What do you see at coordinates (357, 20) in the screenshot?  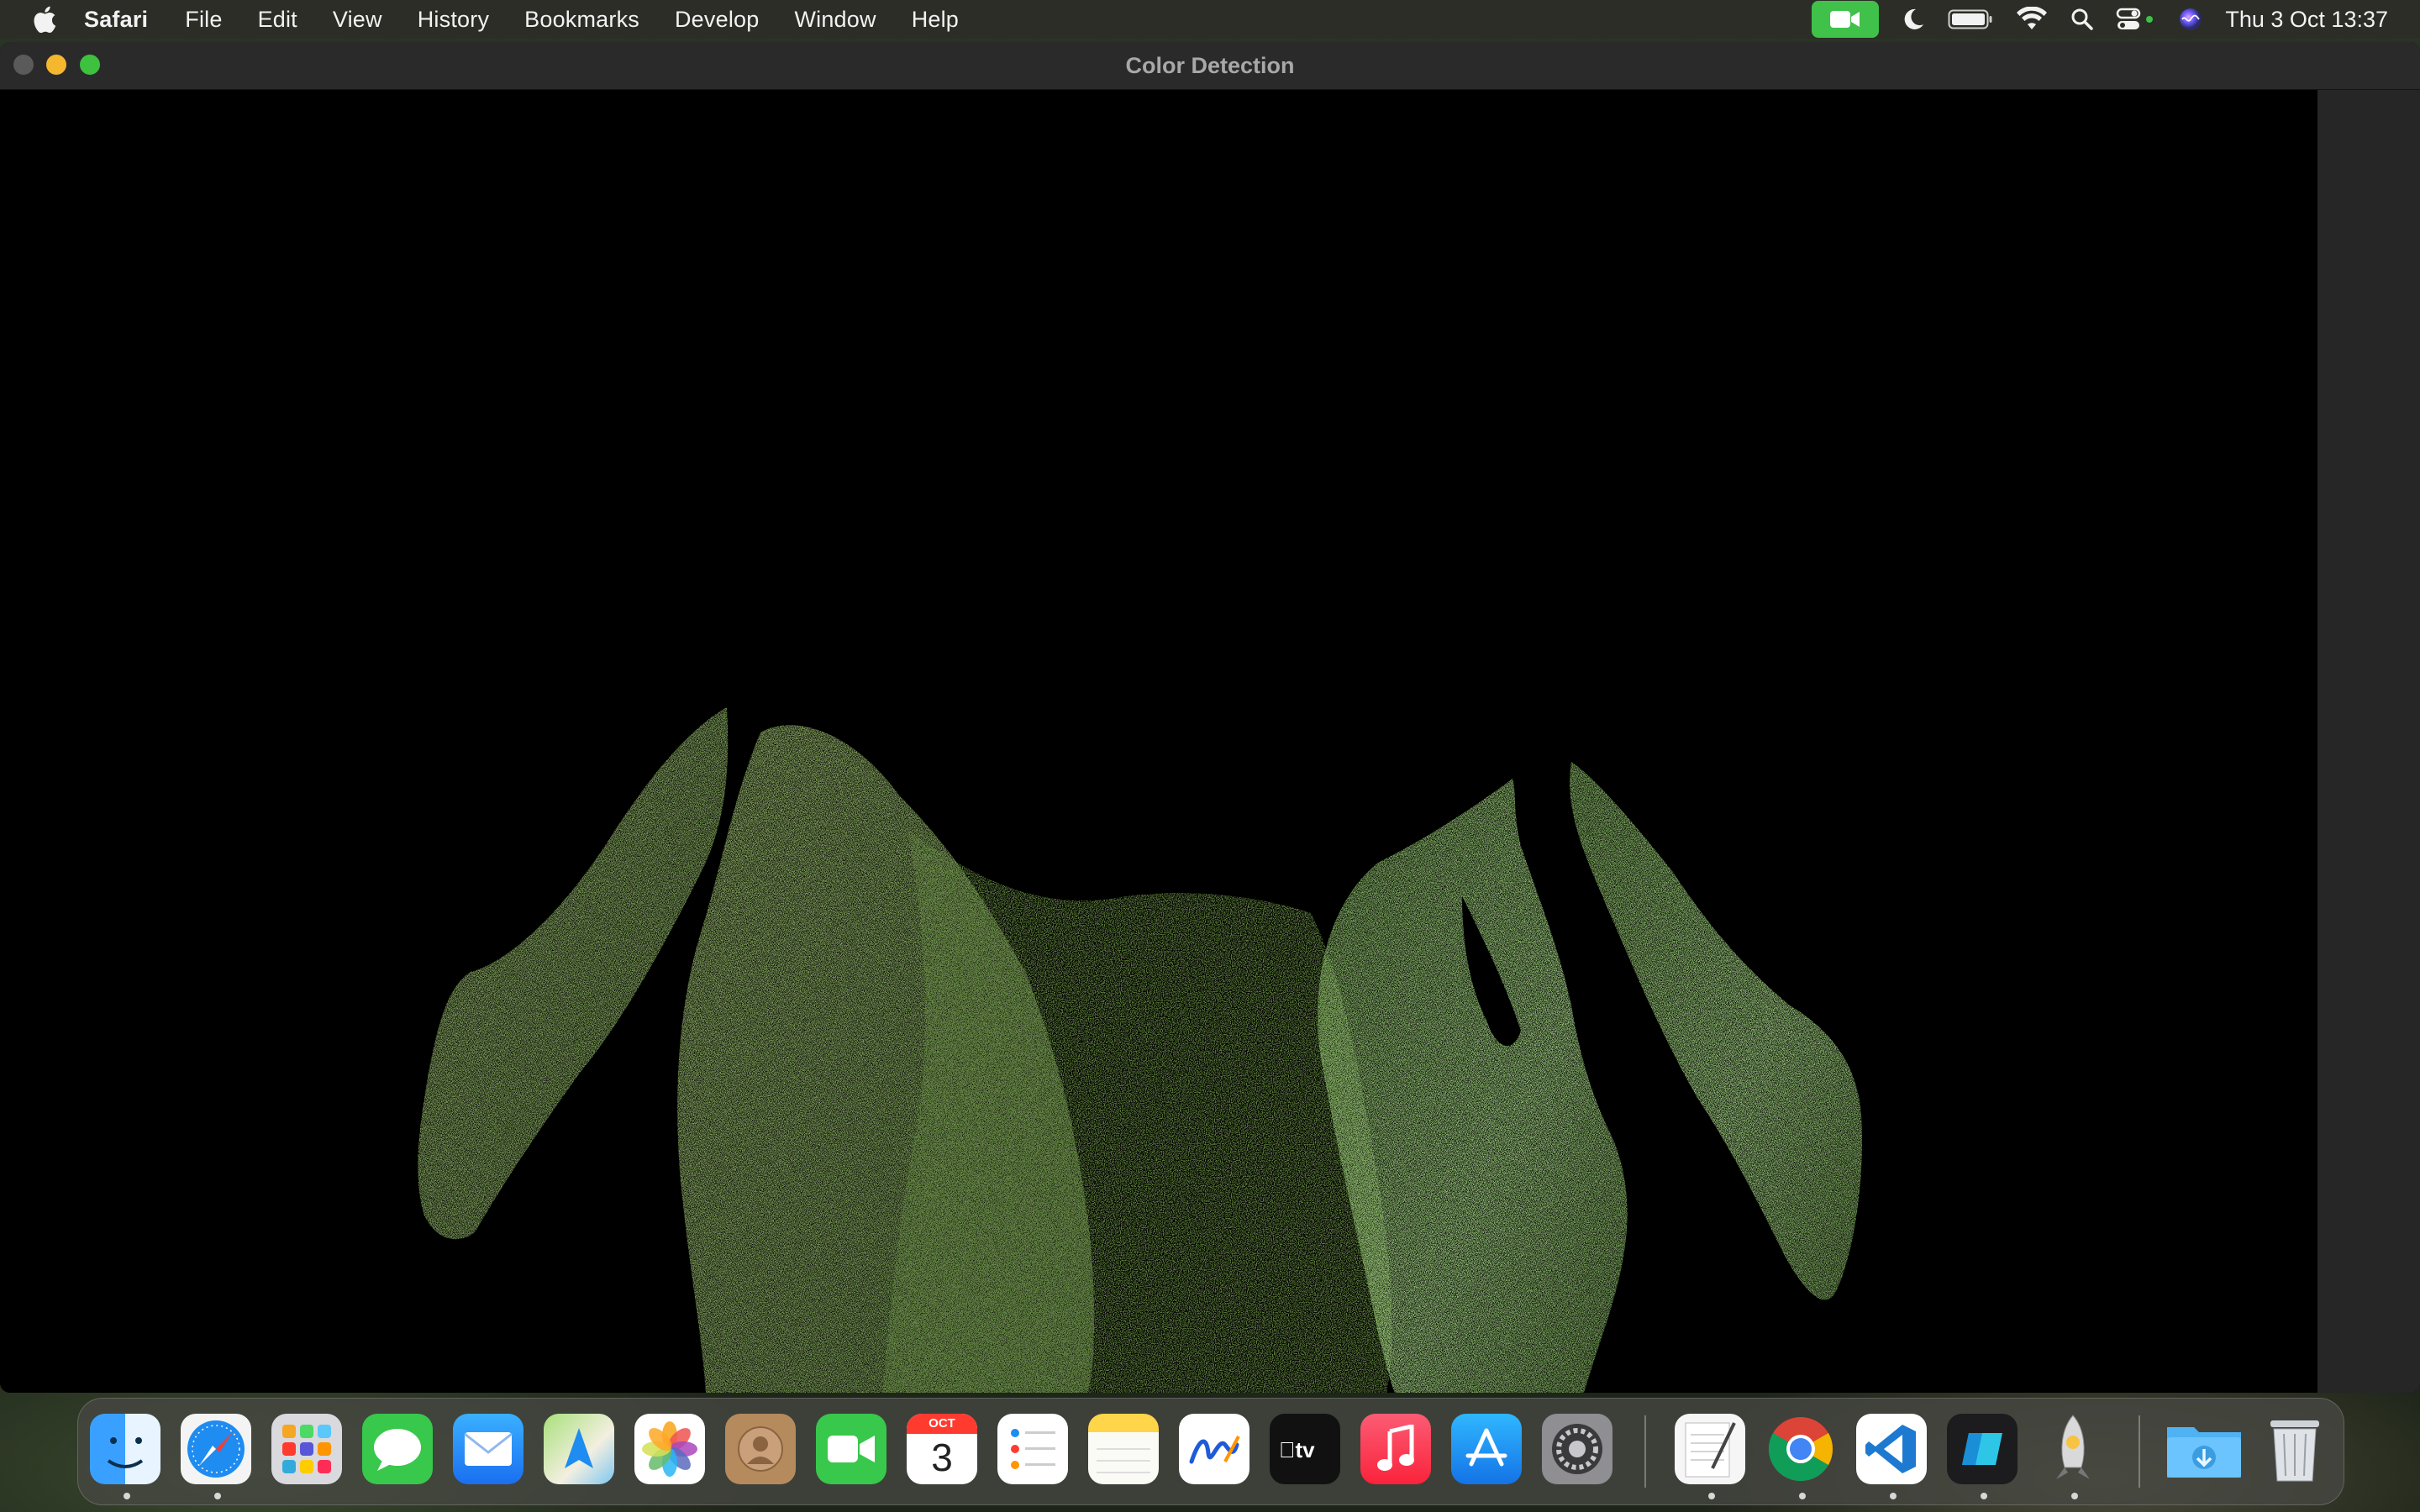 I see `menu-view: View` at bounding box center [357, 20].